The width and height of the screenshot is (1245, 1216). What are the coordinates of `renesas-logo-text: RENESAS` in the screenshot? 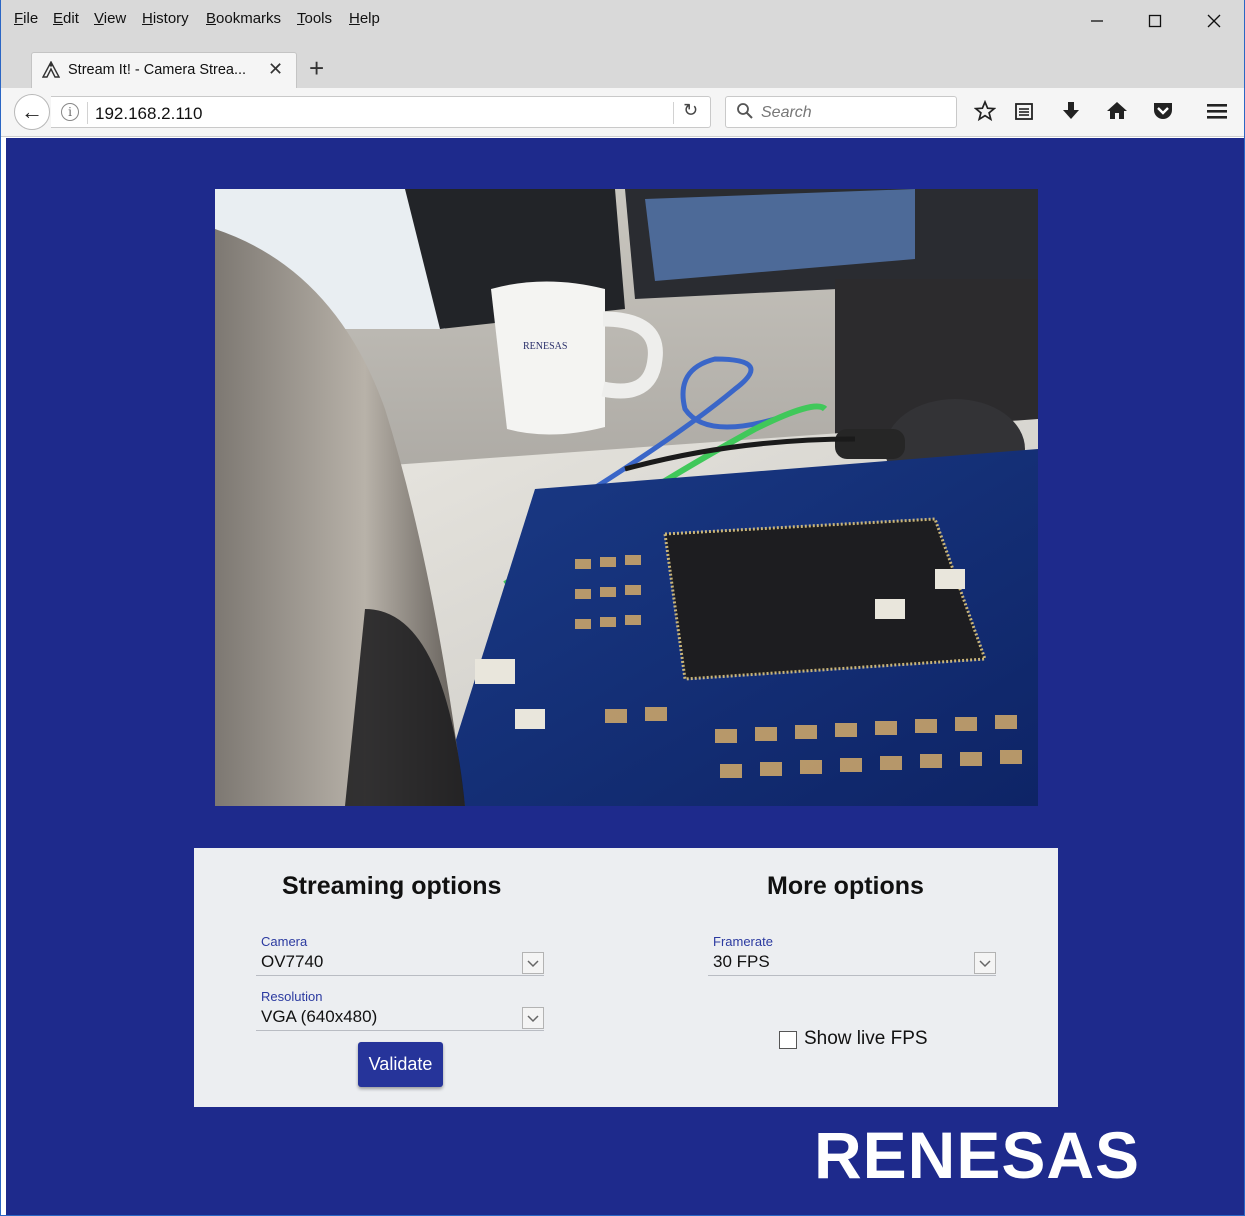 It's located at (977, 1157).